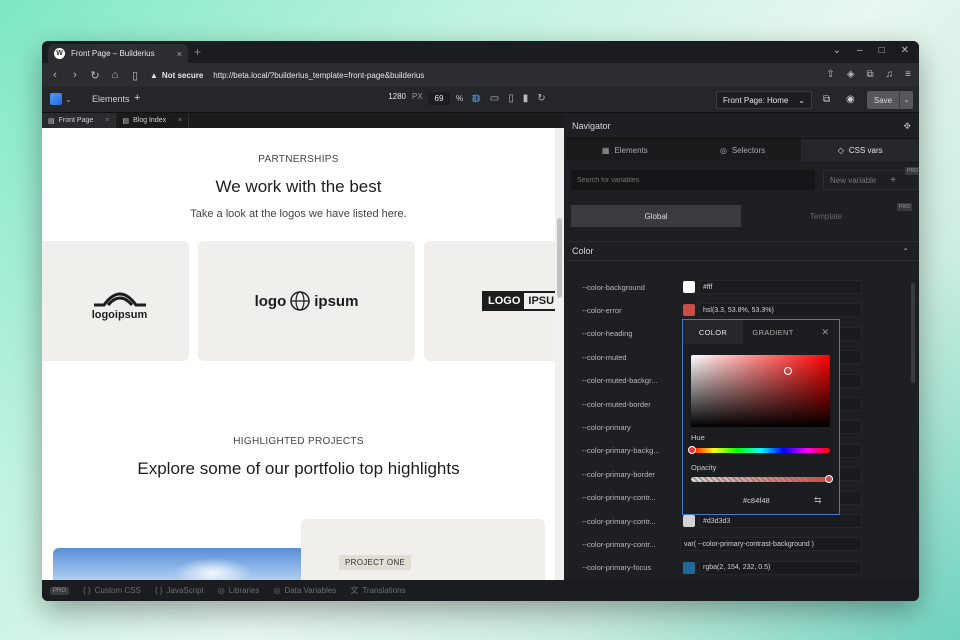 The image size is (960, 640). What do you see at coordinates (698, 437) in the screenshot?
I see `hue-label: Hue` at bounding box center [698, 437].